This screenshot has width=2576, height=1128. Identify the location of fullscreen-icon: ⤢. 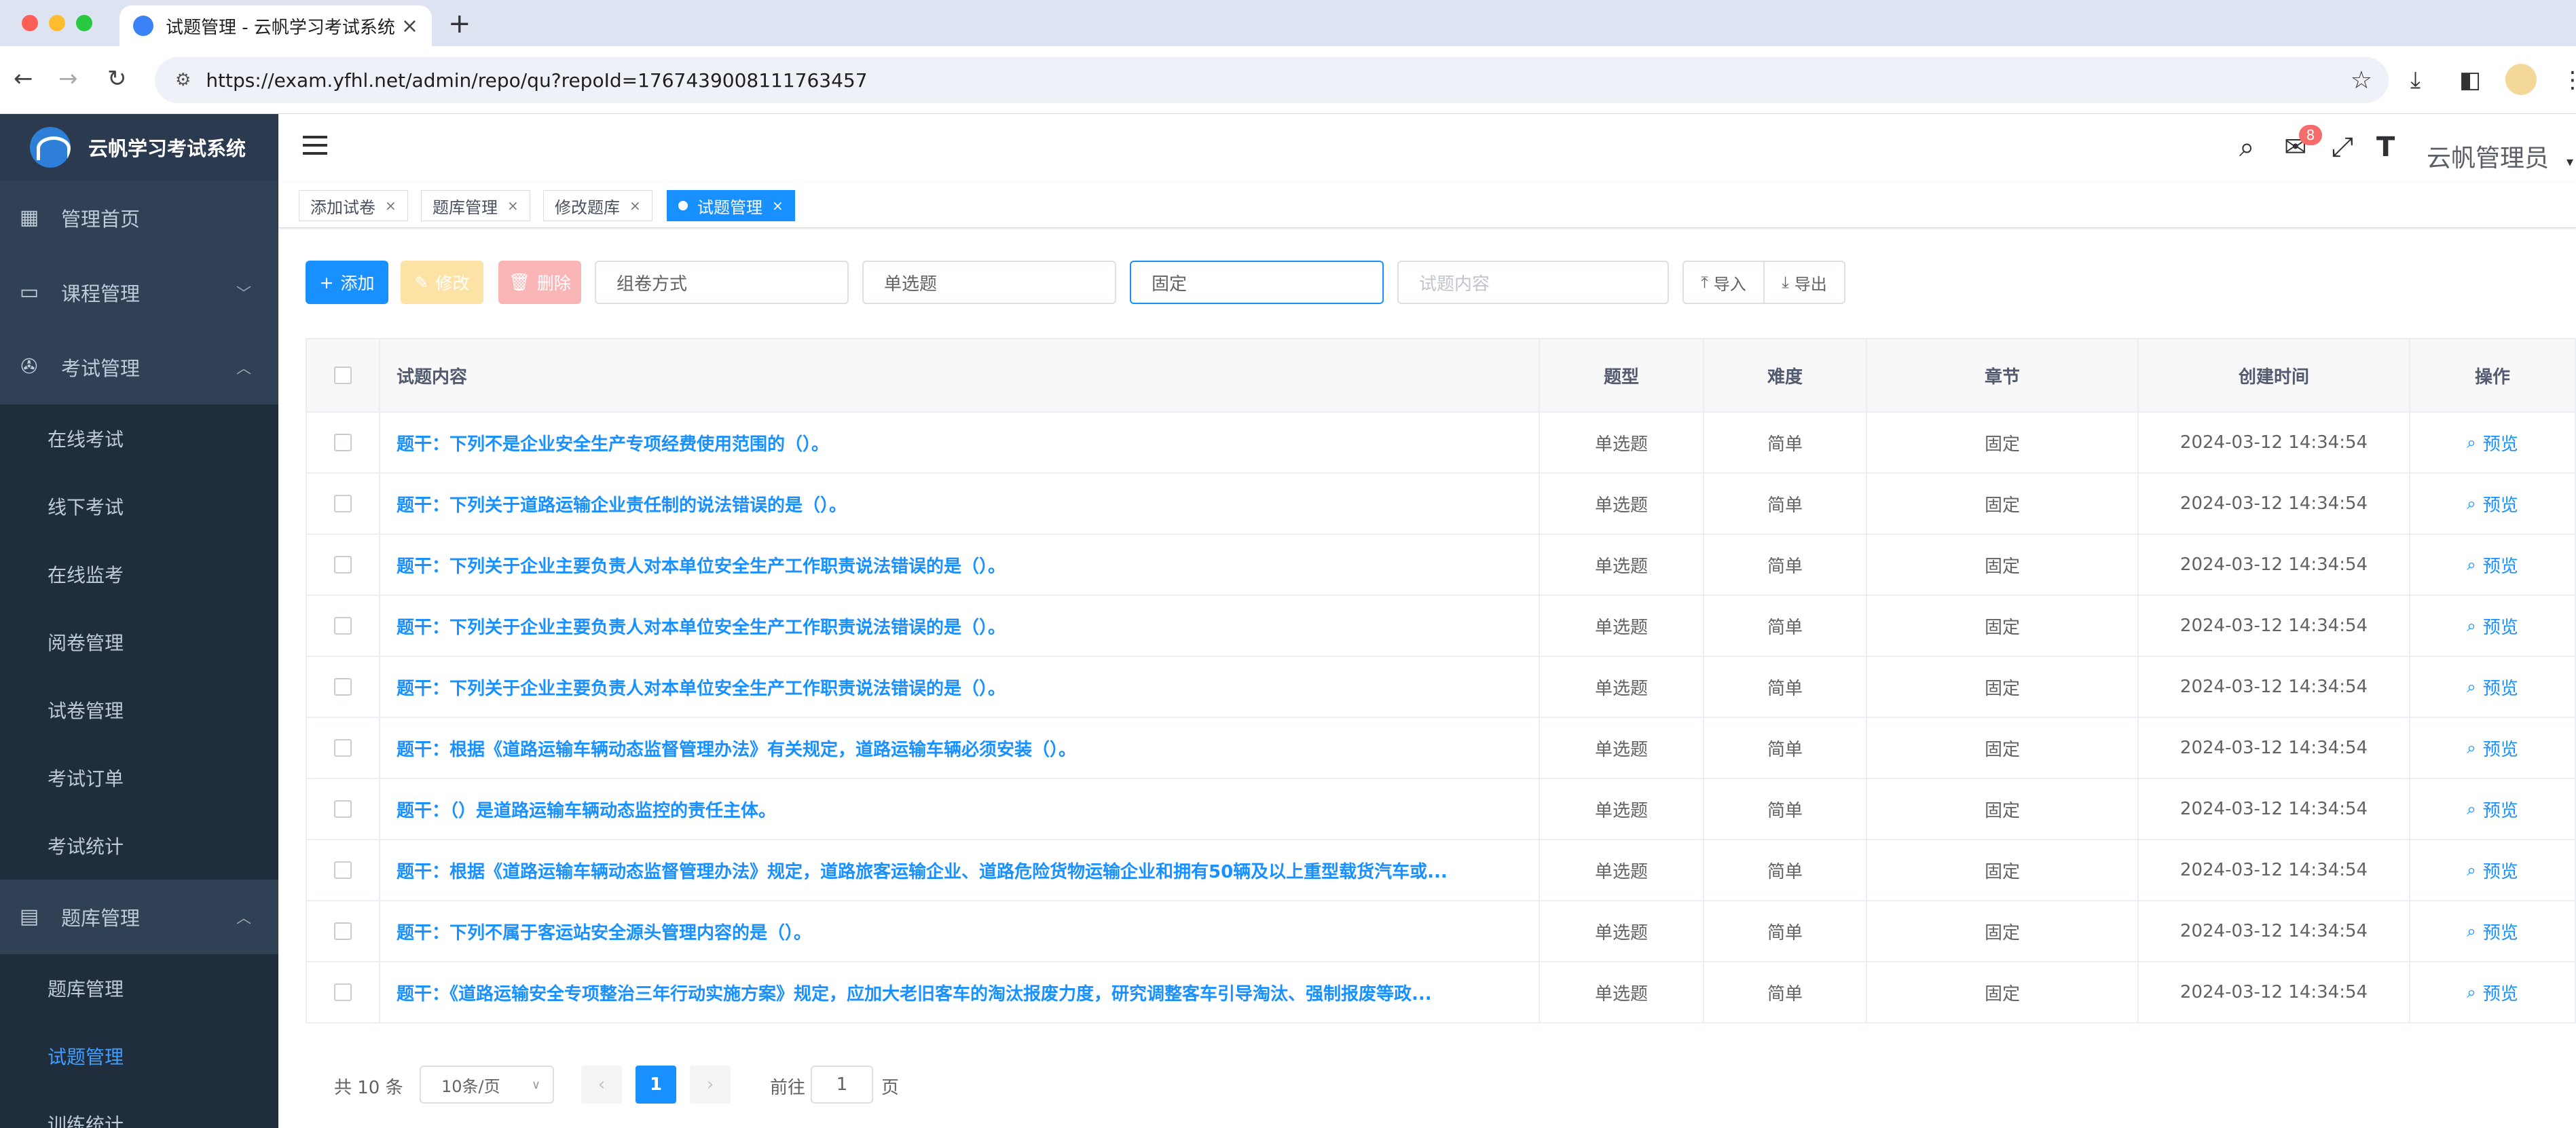
(2342, 147).